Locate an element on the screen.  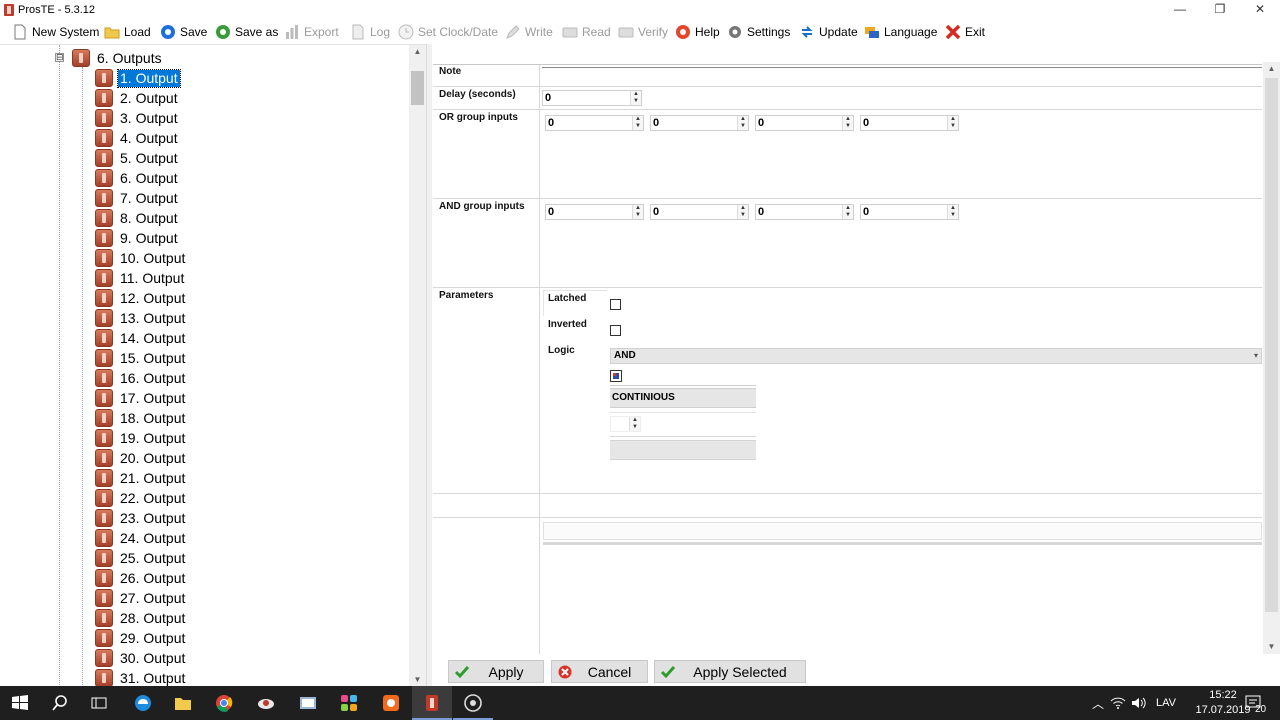
tree-item-output: 30. Output is located at coordinates (141, 658).